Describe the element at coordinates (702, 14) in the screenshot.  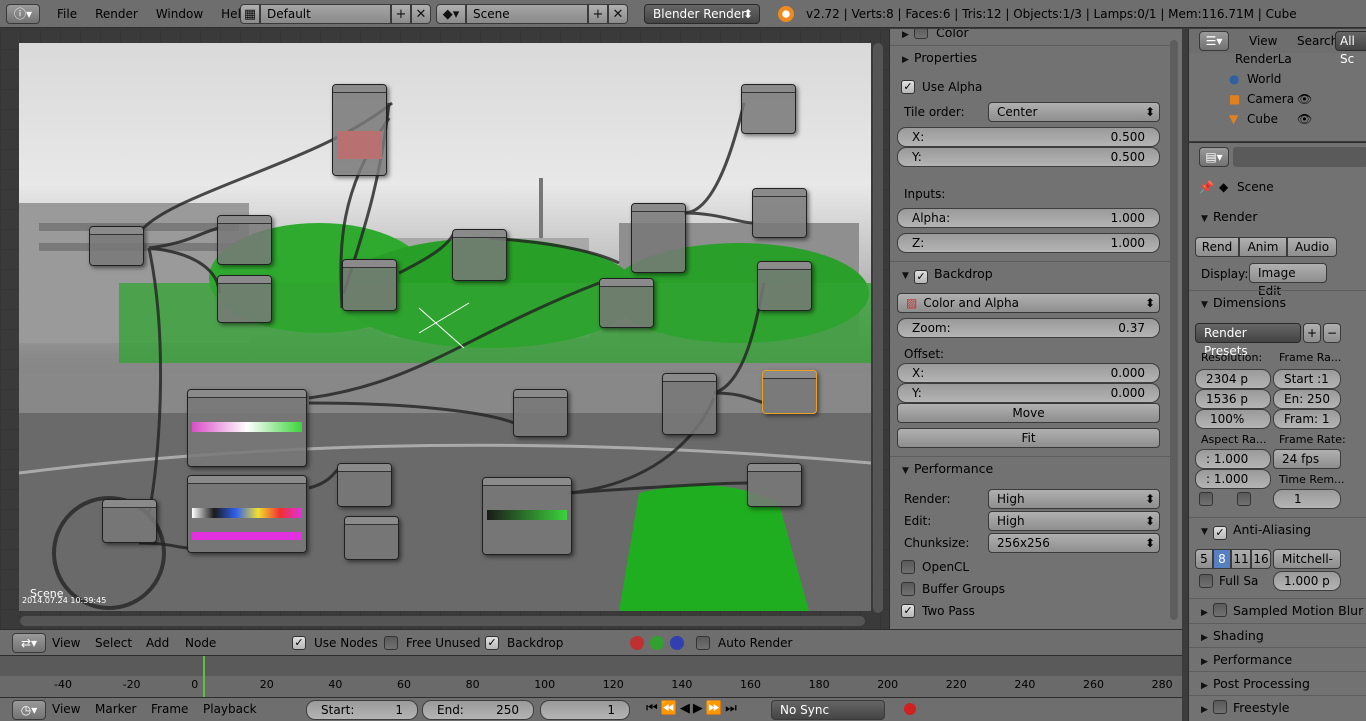
I see `render-engine-dropdown: Blender Render ⬍` at that location.